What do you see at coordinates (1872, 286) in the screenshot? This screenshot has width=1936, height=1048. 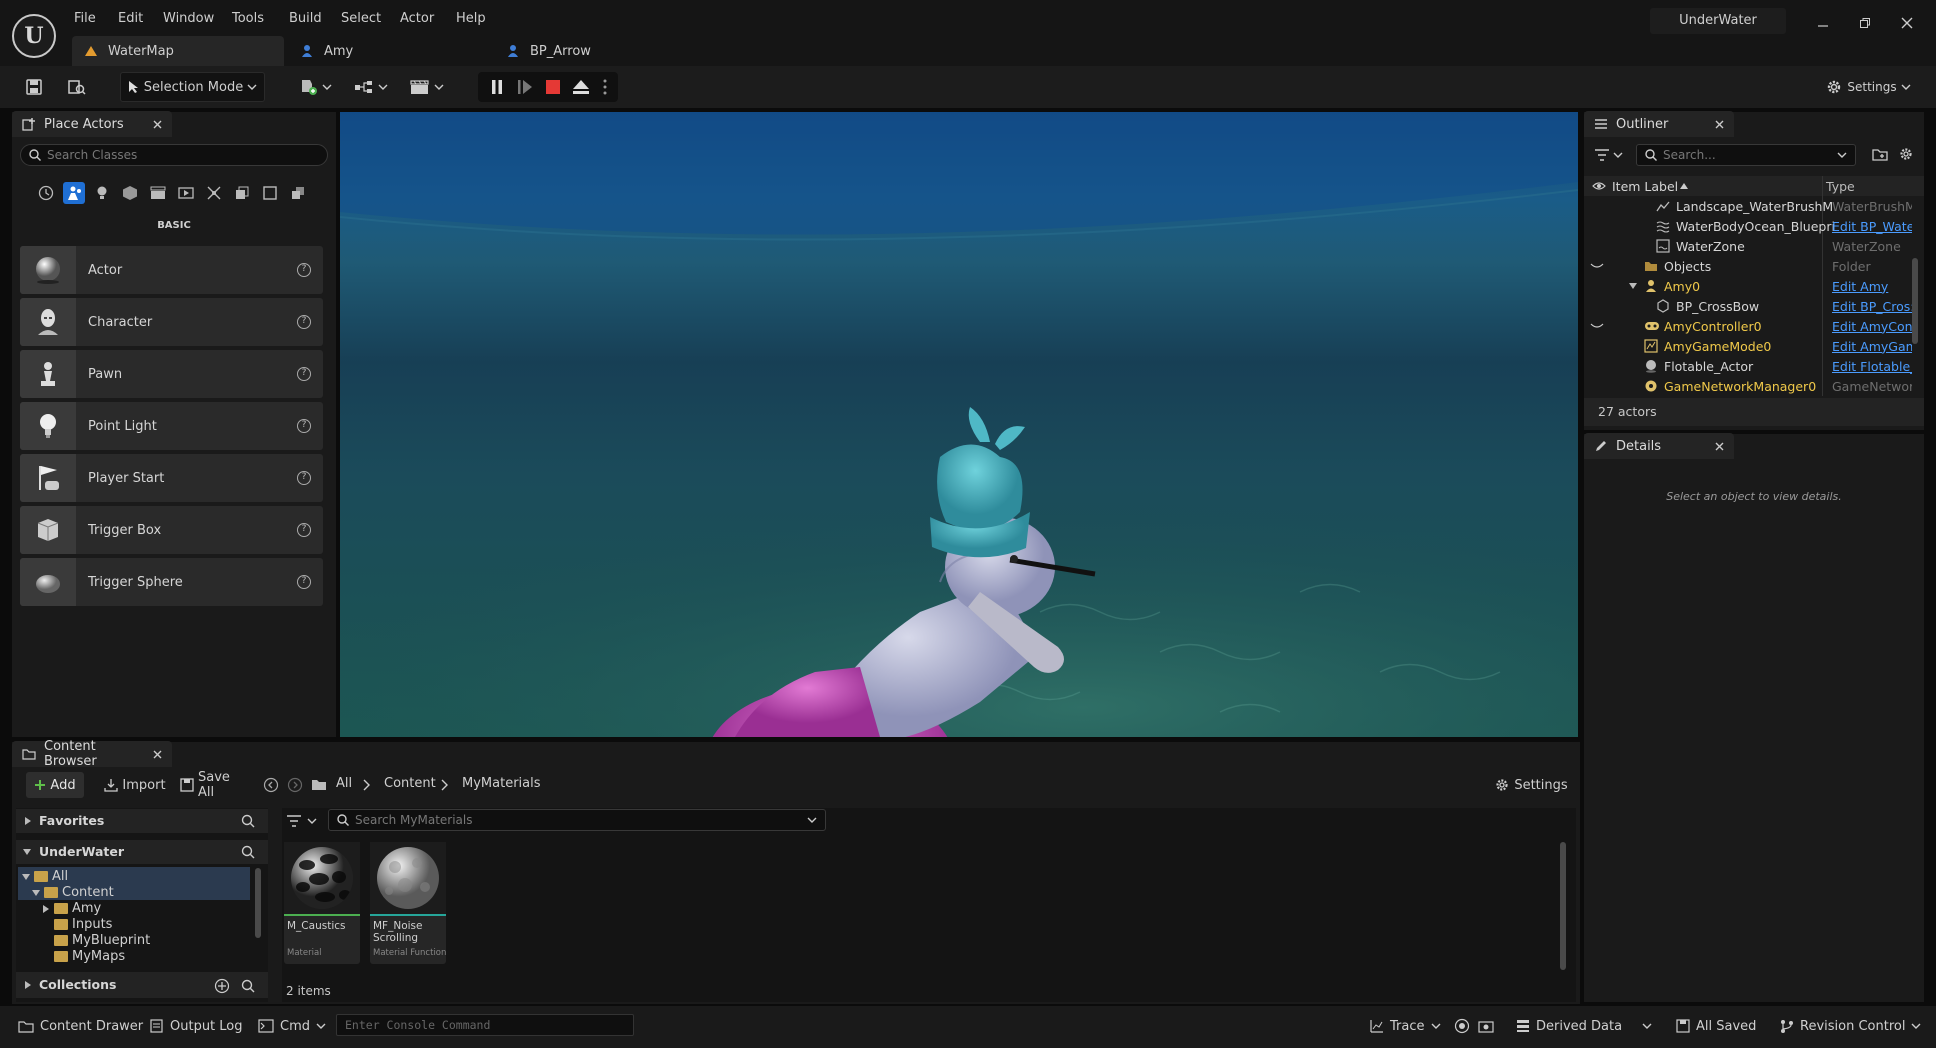 I see `row-type-link: Edit Amy` at bounding box center [1872, 286].